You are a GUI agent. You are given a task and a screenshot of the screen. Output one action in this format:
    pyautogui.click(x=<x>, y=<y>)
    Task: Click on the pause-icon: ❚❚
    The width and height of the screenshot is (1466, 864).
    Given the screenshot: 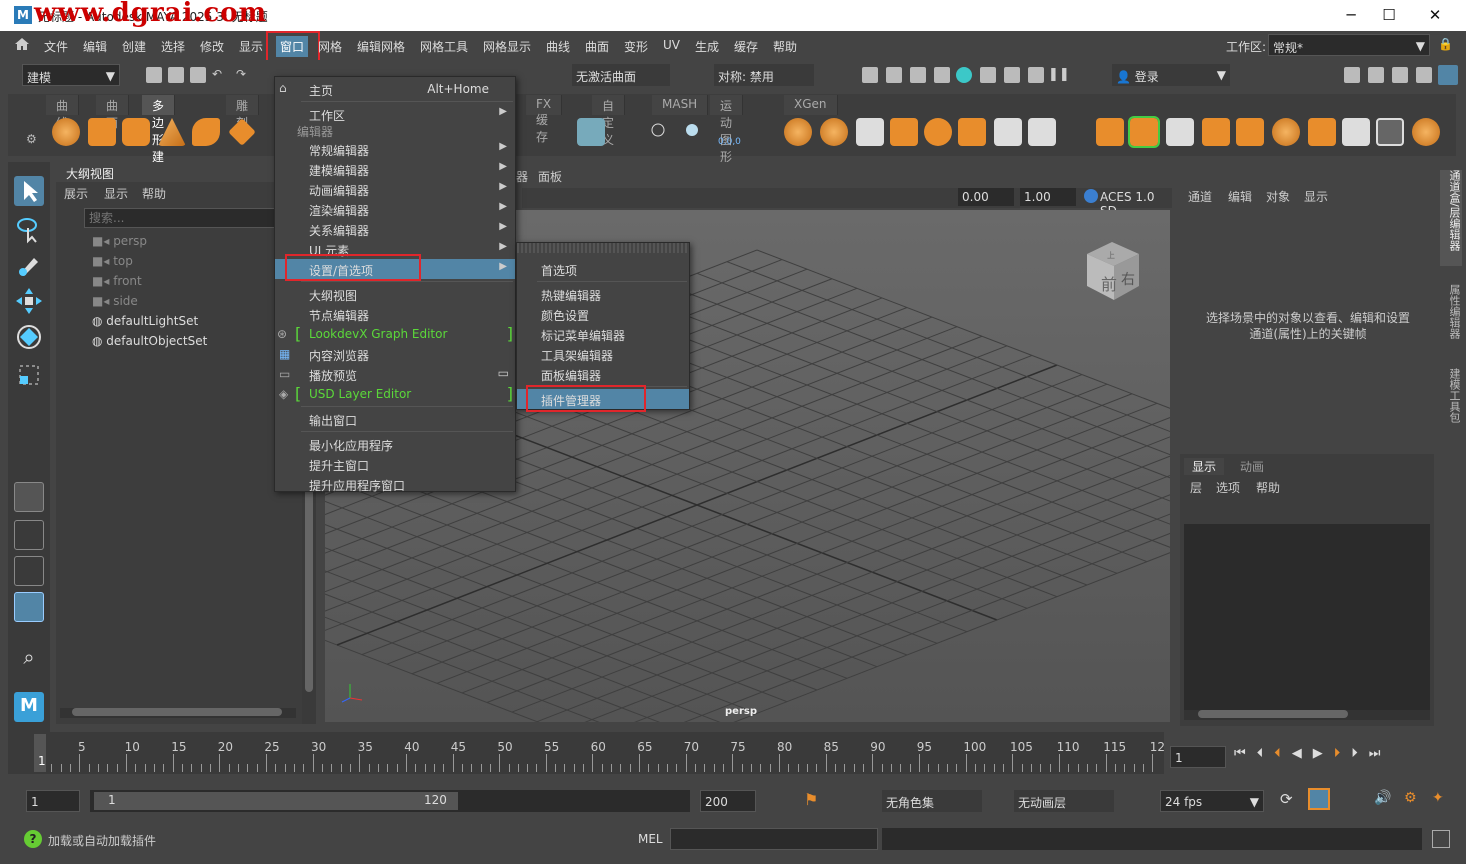 What is the action you would take?
    pyautogui.click(x=1059, y=75)
    